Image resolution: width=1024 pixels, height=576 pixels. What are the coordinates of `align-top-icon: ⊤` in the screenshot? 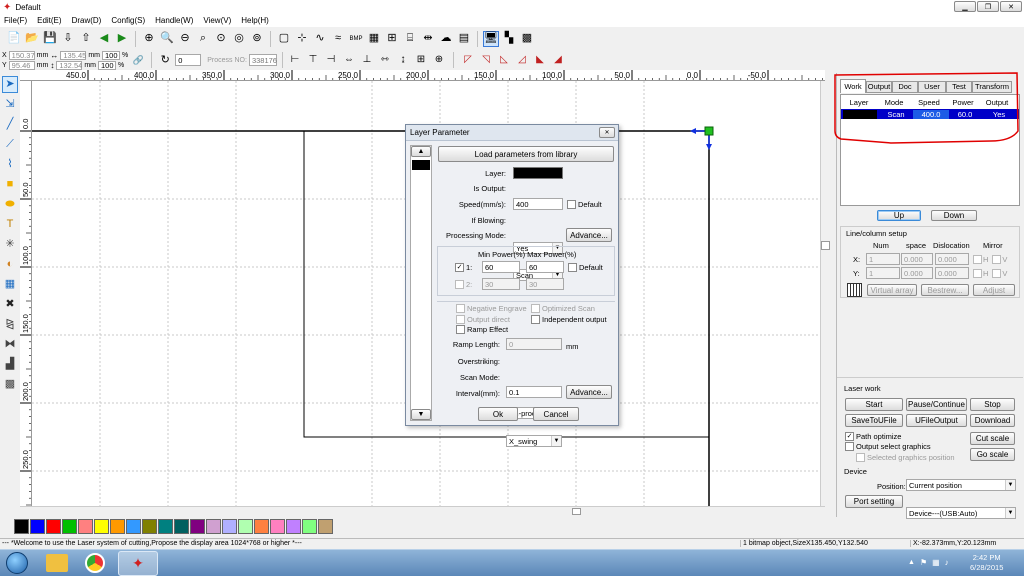 It's located at (313, 60).